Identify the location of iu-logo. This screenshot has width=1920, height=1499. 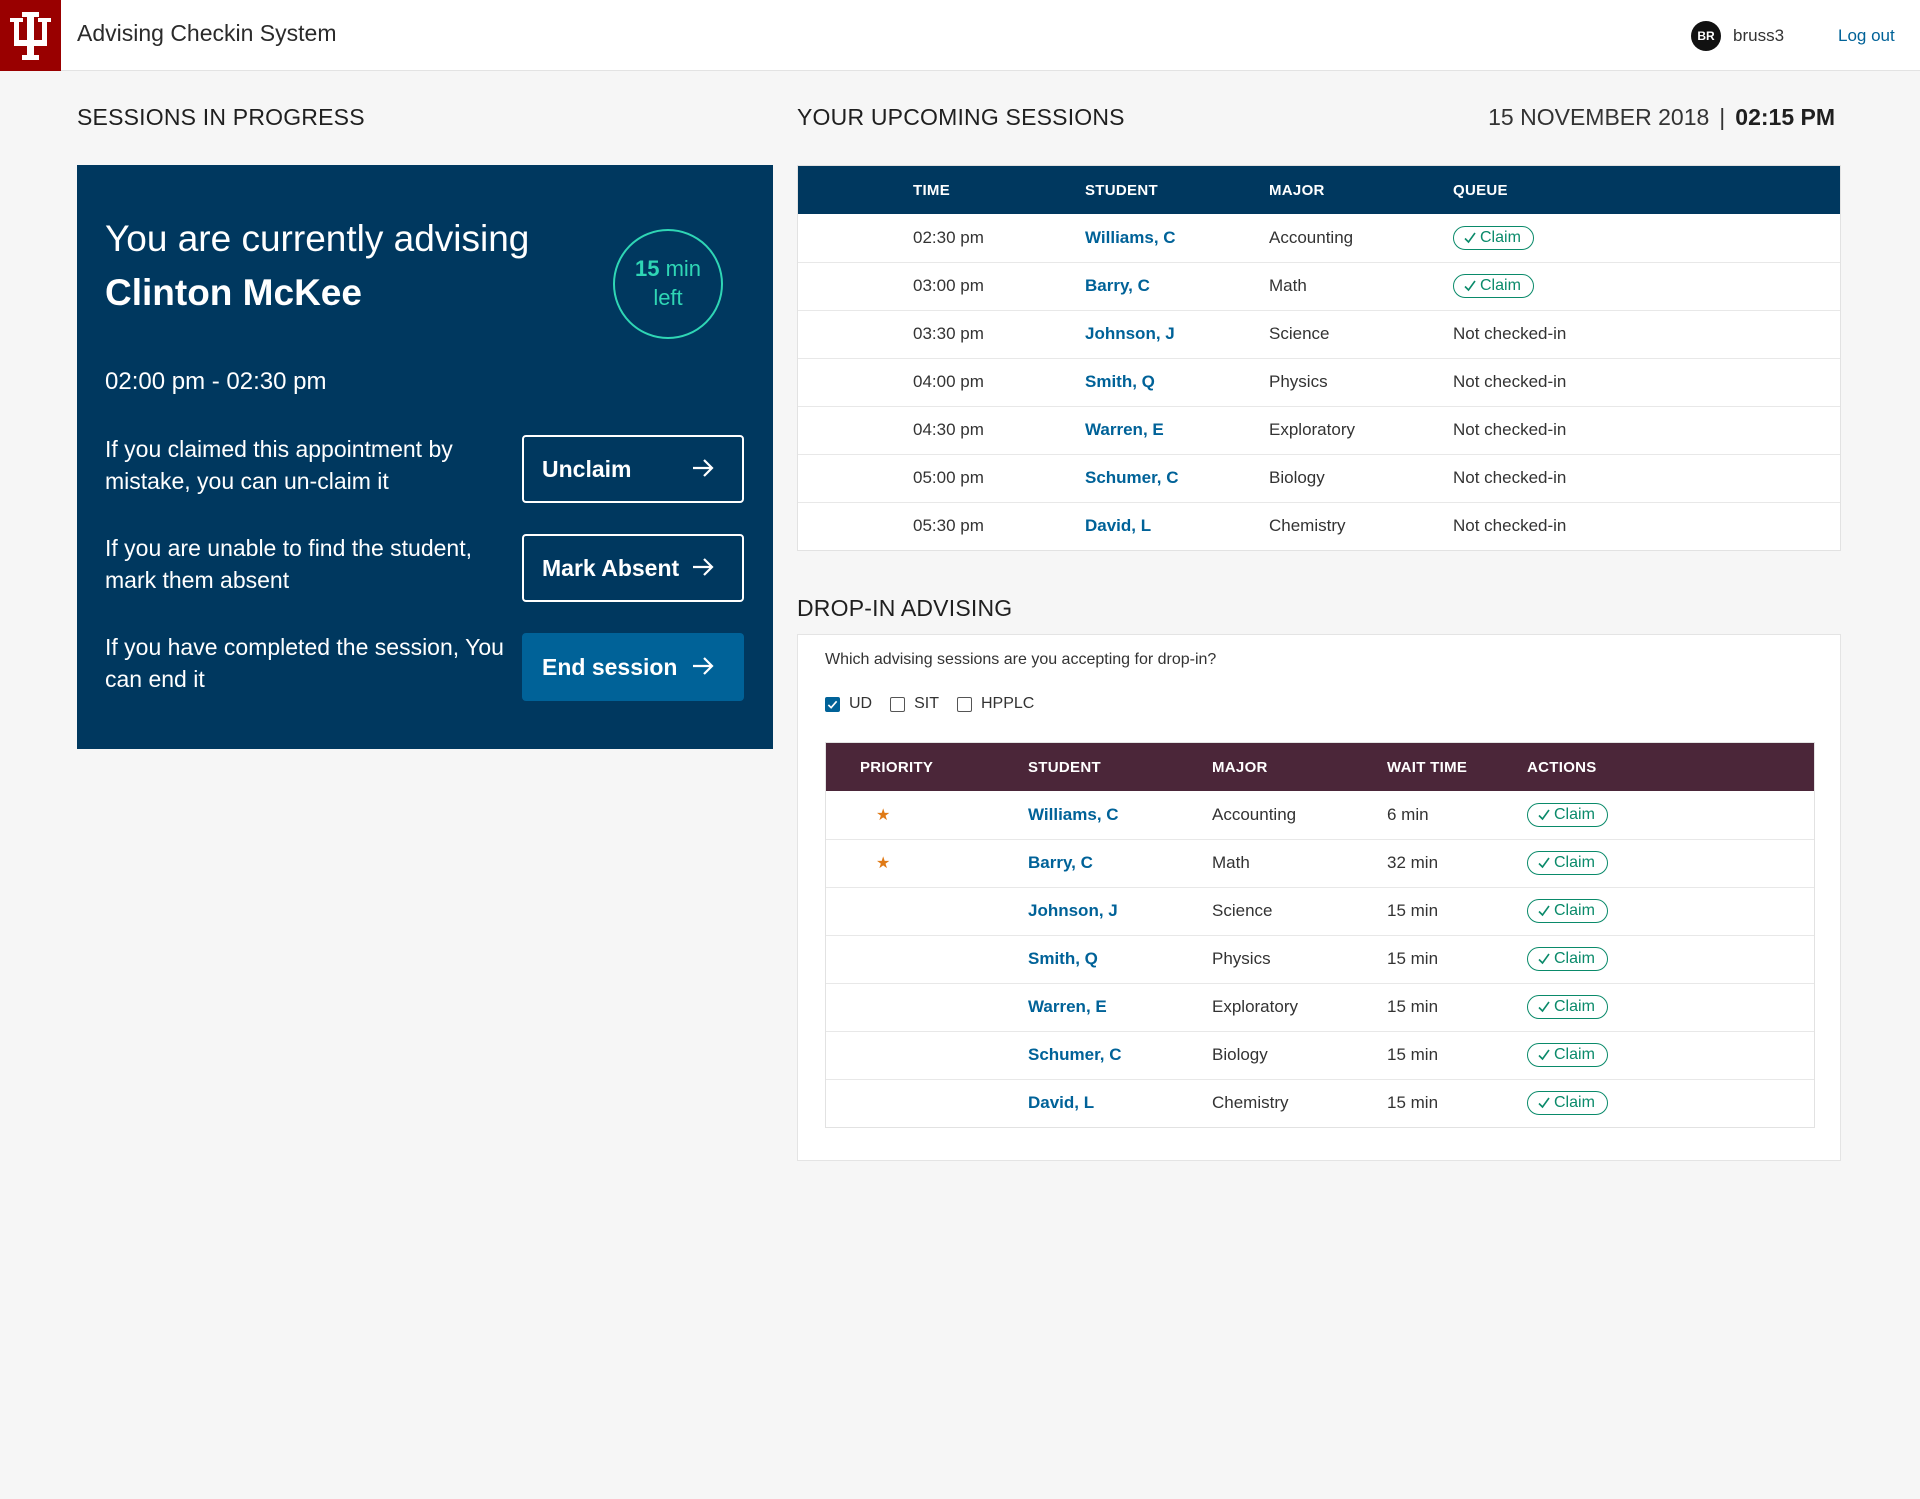
(30, 35).